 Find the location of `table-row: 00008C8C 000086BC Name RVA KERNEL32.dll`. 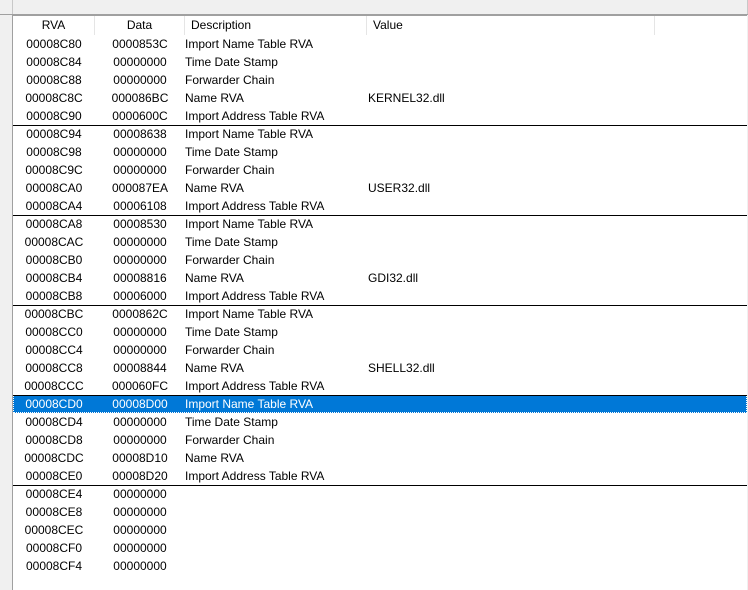

table-row: 00008C8C 000086BC Name RVA KERNEL32.dll is located at coordinates (380, 98).